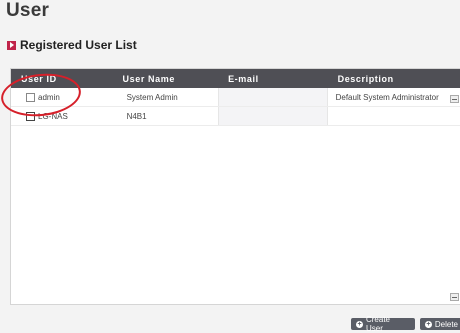 This screenshot has height=333, width=460. Describe the element at coordinates (446, 324) in the screenshot. I see `delete-label: Delete` at that location.